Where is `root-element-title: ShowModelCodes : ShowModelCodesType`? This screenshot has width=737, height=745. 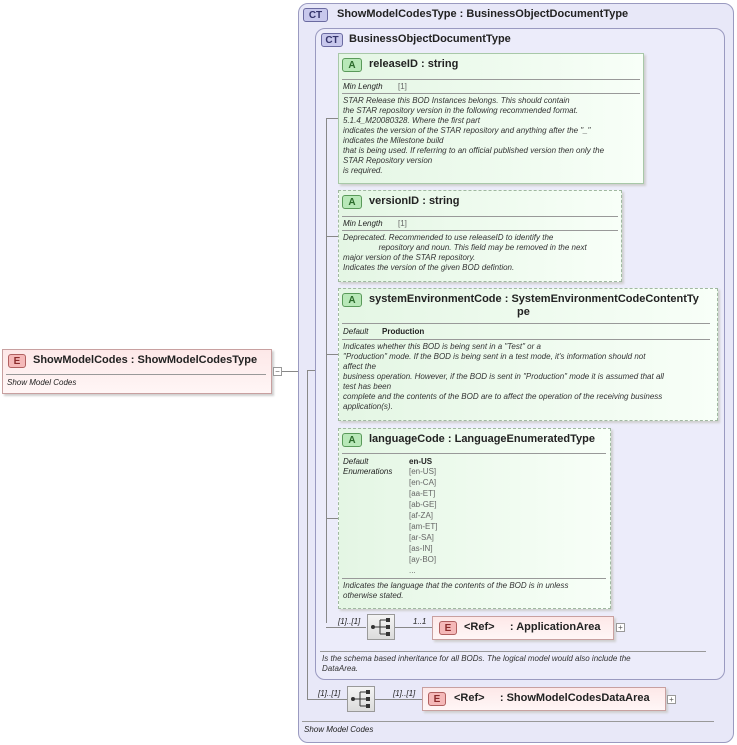
root-element-title: ShowModelCodes : ShowModelCodesType is located at coordinates (145, 360).